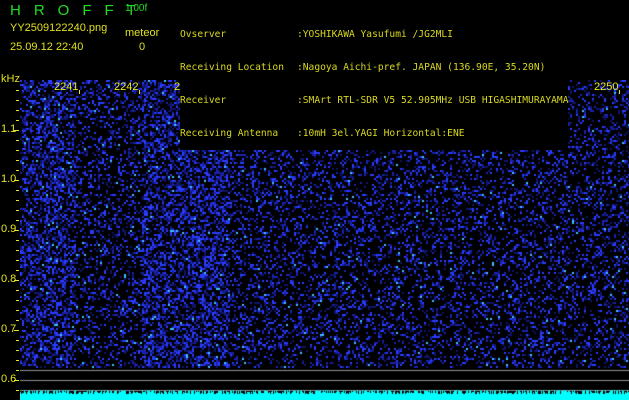 This screenshot has height=400, width=629. I want to click on y-axis-unit: kHz, so click(10, 79).